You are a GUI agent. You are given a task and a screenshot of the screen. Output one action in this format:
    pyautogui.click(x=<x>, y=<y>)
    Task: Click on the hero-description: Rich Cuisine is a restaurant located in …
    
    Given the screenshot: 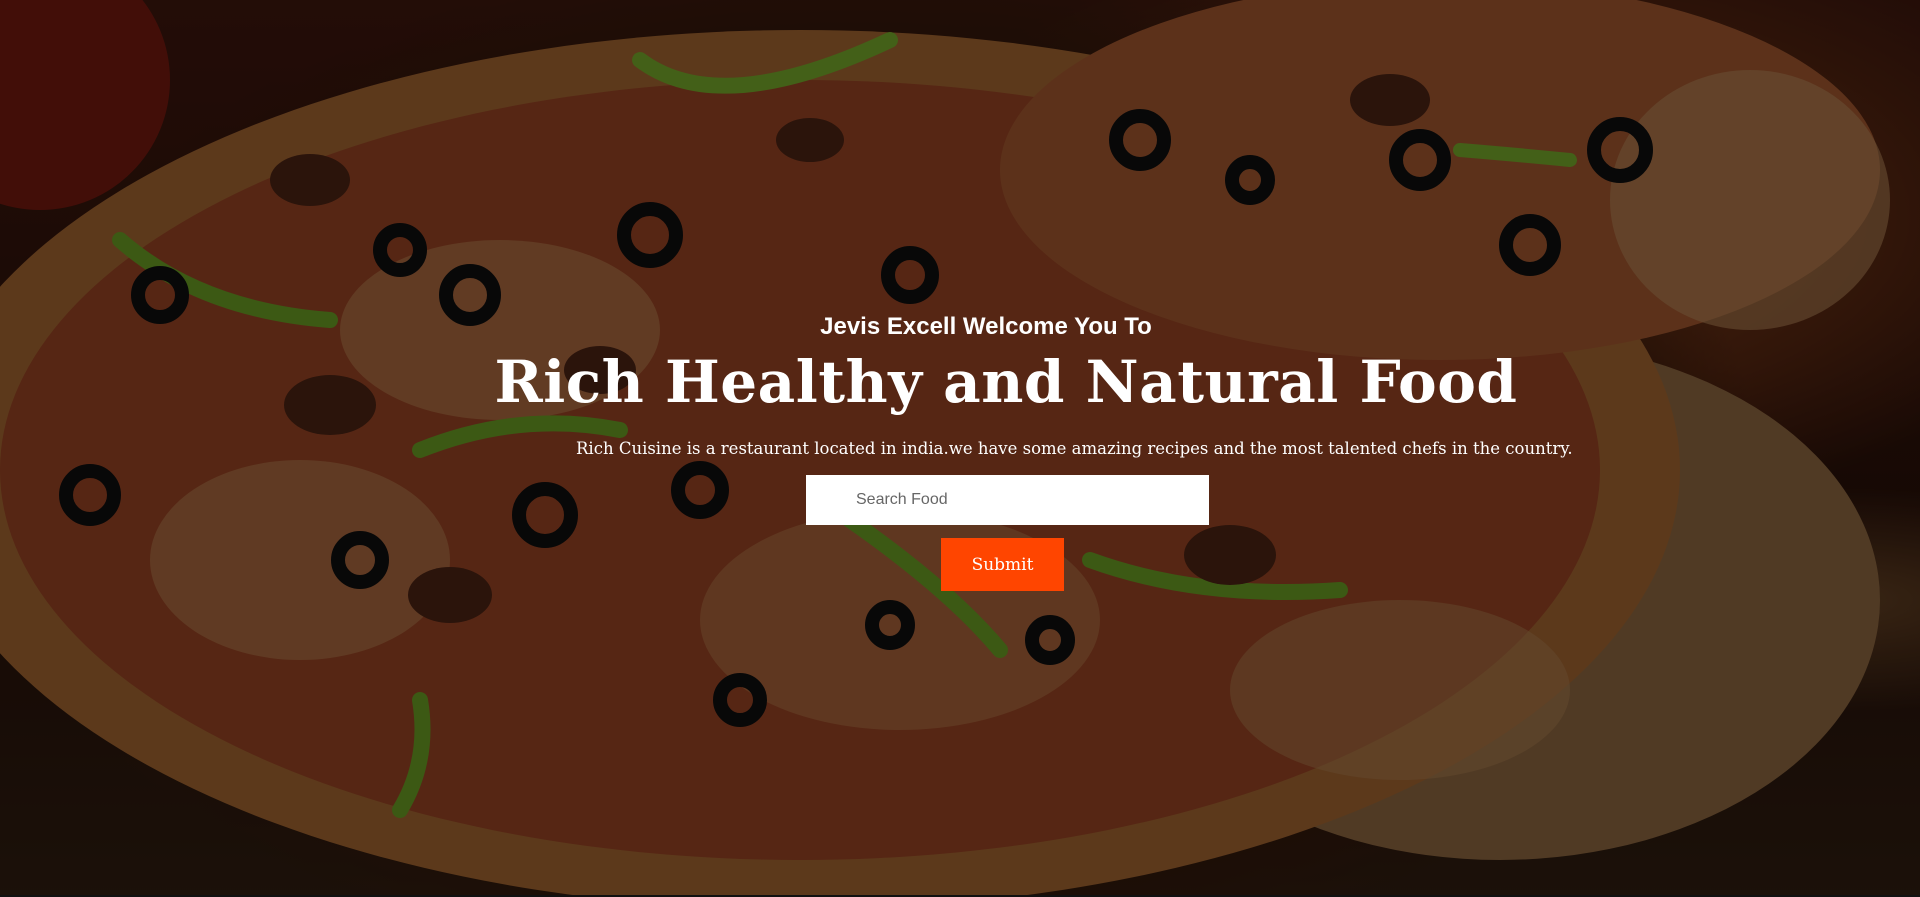 What is the action you would take?
    pyautogui.click(x=1074, y=448)
    